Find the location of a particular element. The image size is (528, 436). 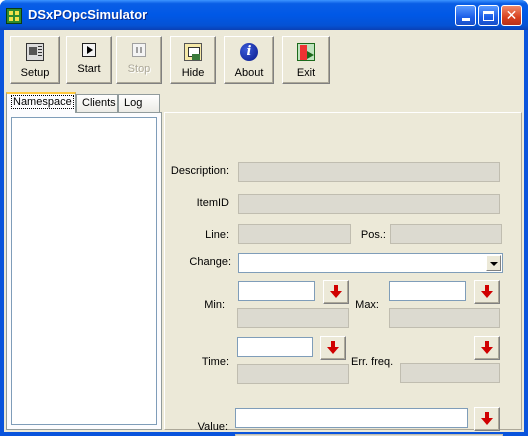

change-label: Change: is located at coordinates (210, 262).